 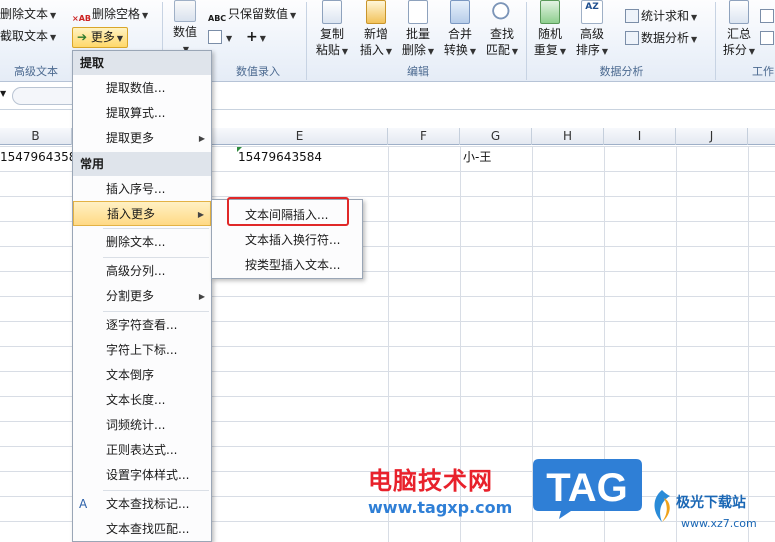 What do you see at coordinates (142, 375) in the screenshot?
I see `menu-item-text-reverse: 文本倒序` at bounding box center [142, 375].